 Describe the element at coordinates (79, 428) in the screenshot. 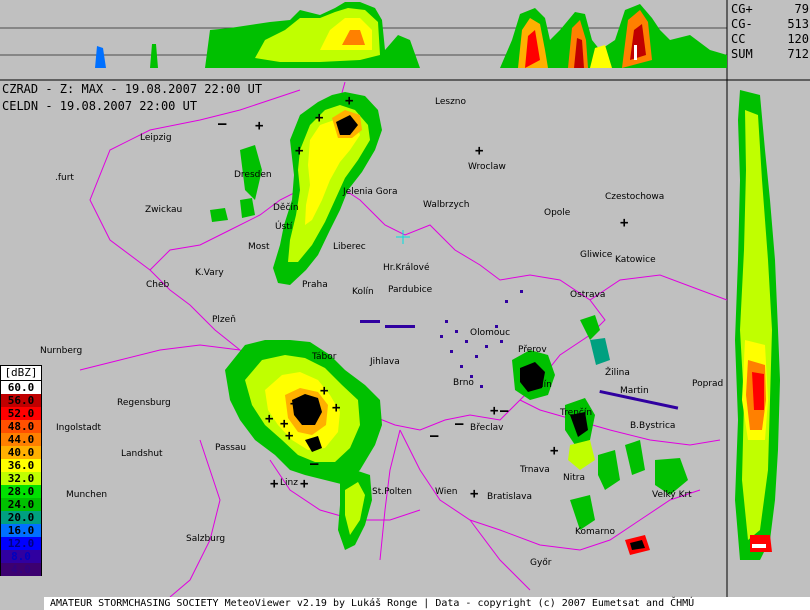

I see `city-label: Ingolstadt` at that location.